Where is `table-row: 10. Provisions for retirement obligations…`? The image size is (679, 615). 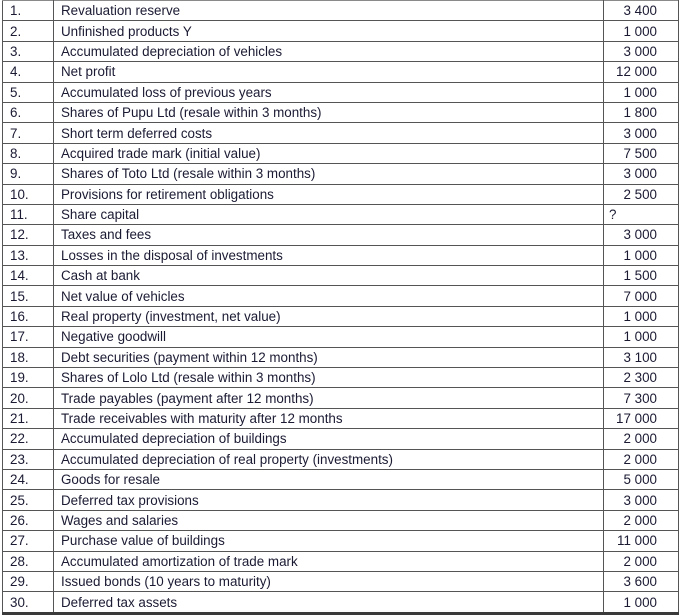
table-row: 10. Provisions for retirement obligations… is located at coordinates (340, 194).